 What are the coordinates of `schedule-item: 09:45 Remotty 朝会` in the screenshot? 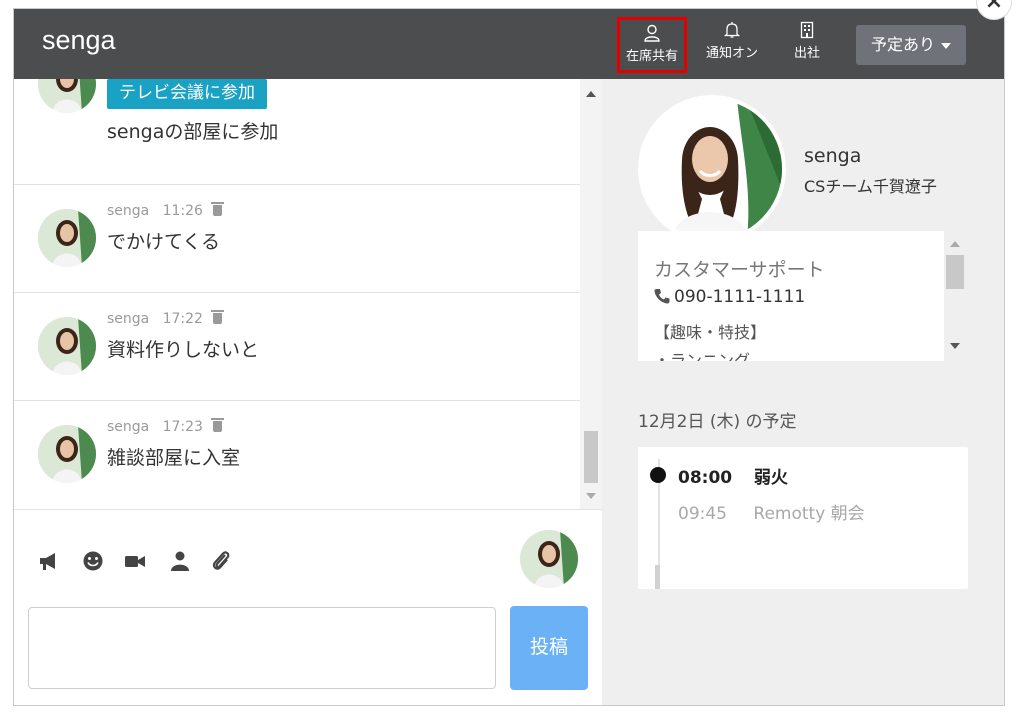 It's located at (771, 511).